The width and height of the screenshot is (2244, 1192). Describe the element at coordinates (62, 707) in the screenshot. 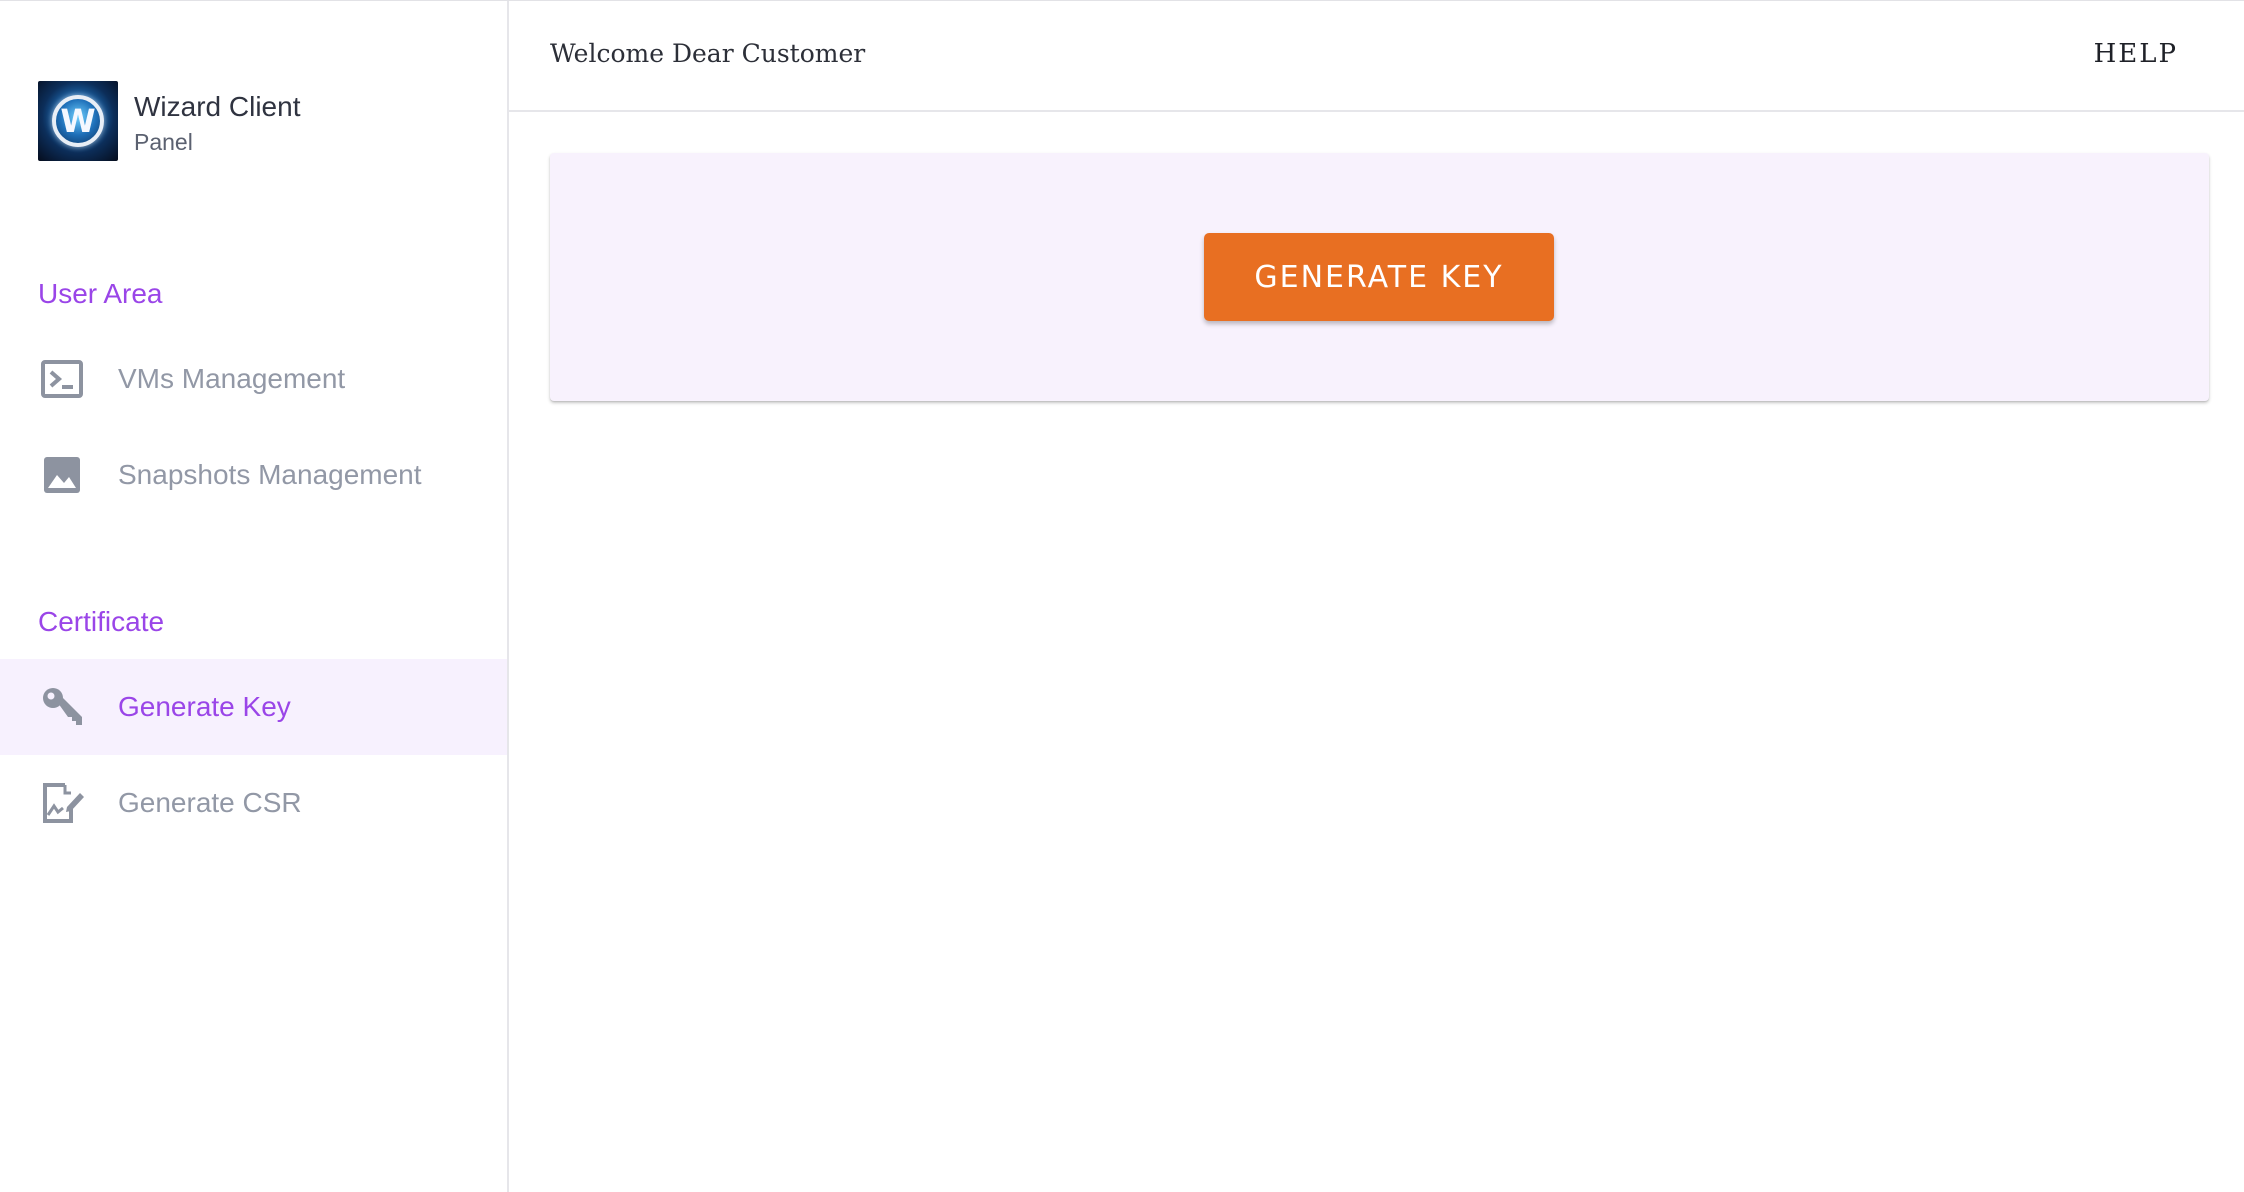

I see `key-icon` at that location.